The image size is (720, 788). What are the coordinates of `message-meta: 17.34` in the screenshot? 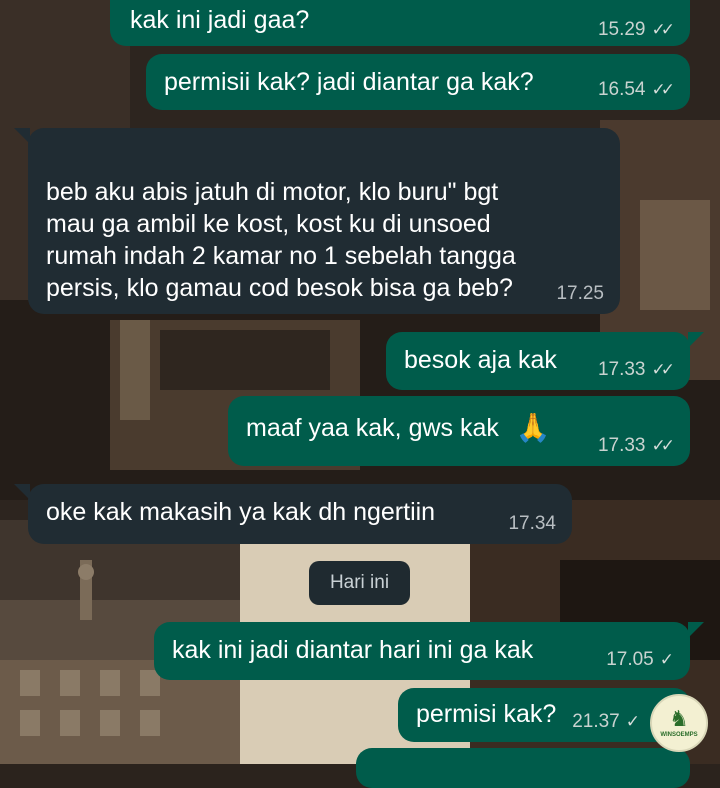 It's located at (532, 524).